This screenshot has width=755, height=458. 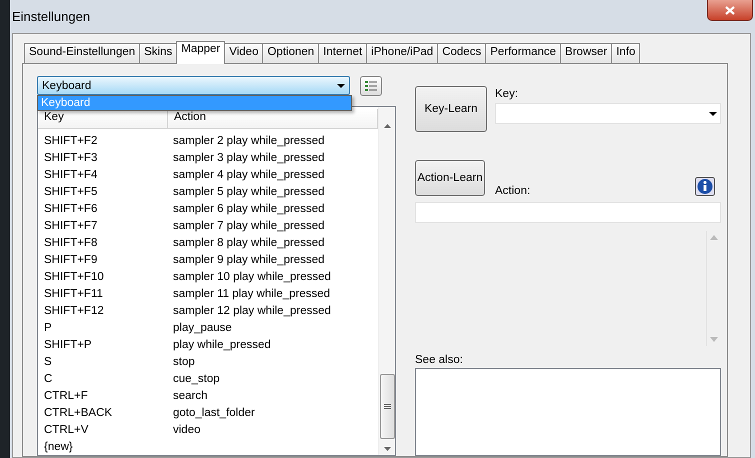 I want to click on list-view-button, so click(x=371, y=86).